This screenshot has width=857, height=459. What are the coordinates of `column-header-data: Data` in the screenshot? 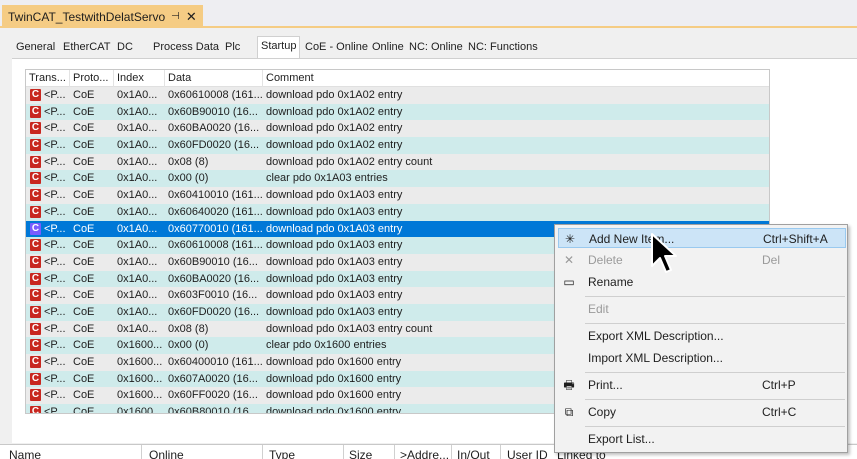 It's located at (214, 78).